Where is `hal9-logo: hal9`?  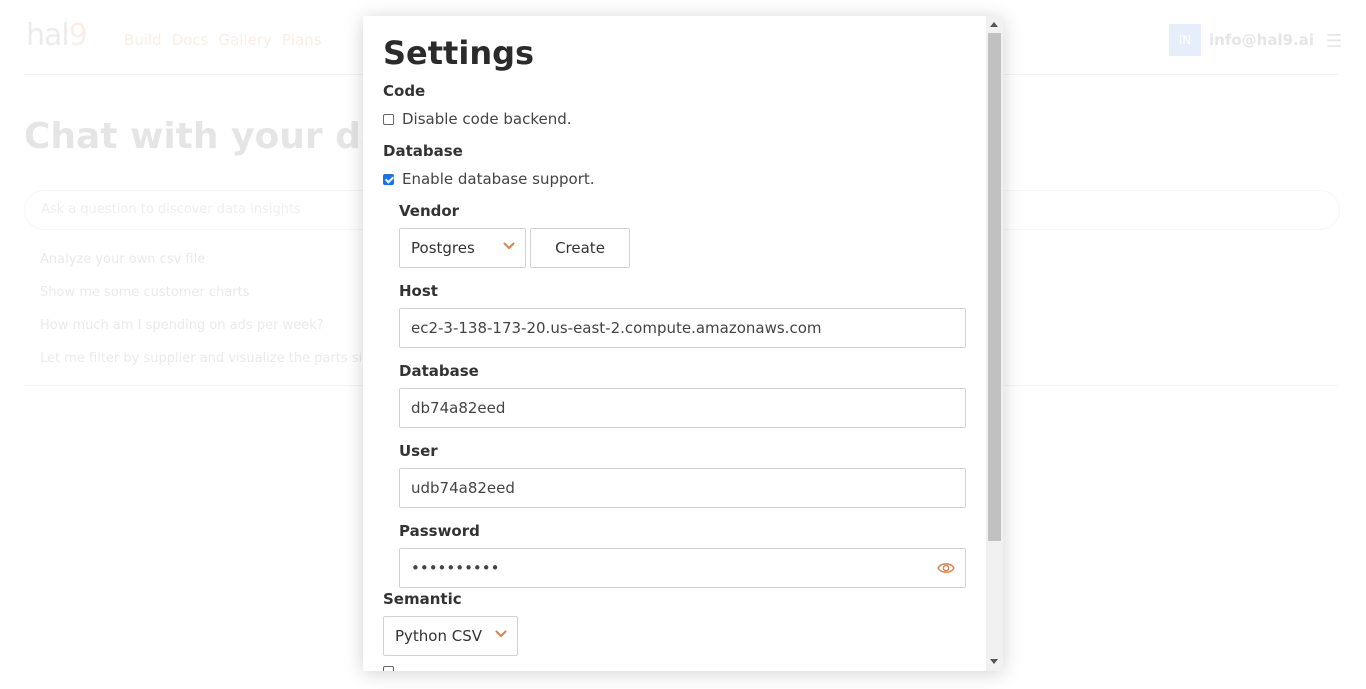
hal9-logo: hal9 is located at coordinates (57, 35).